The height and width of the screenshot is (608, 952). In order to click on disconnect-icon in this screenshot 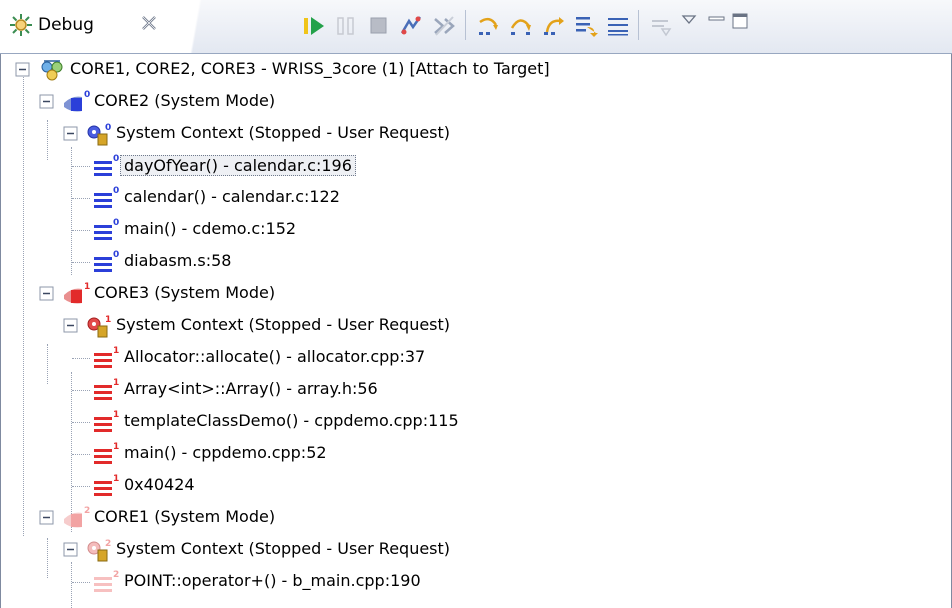, I will do `click(444, 26)`.